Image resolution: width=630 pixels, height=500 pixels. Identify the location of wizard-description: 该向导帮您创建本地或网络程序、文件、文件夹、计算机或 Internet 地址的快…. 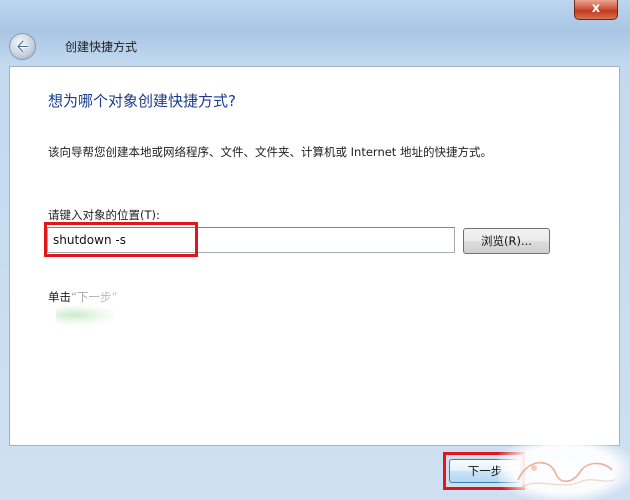
(270, 152).